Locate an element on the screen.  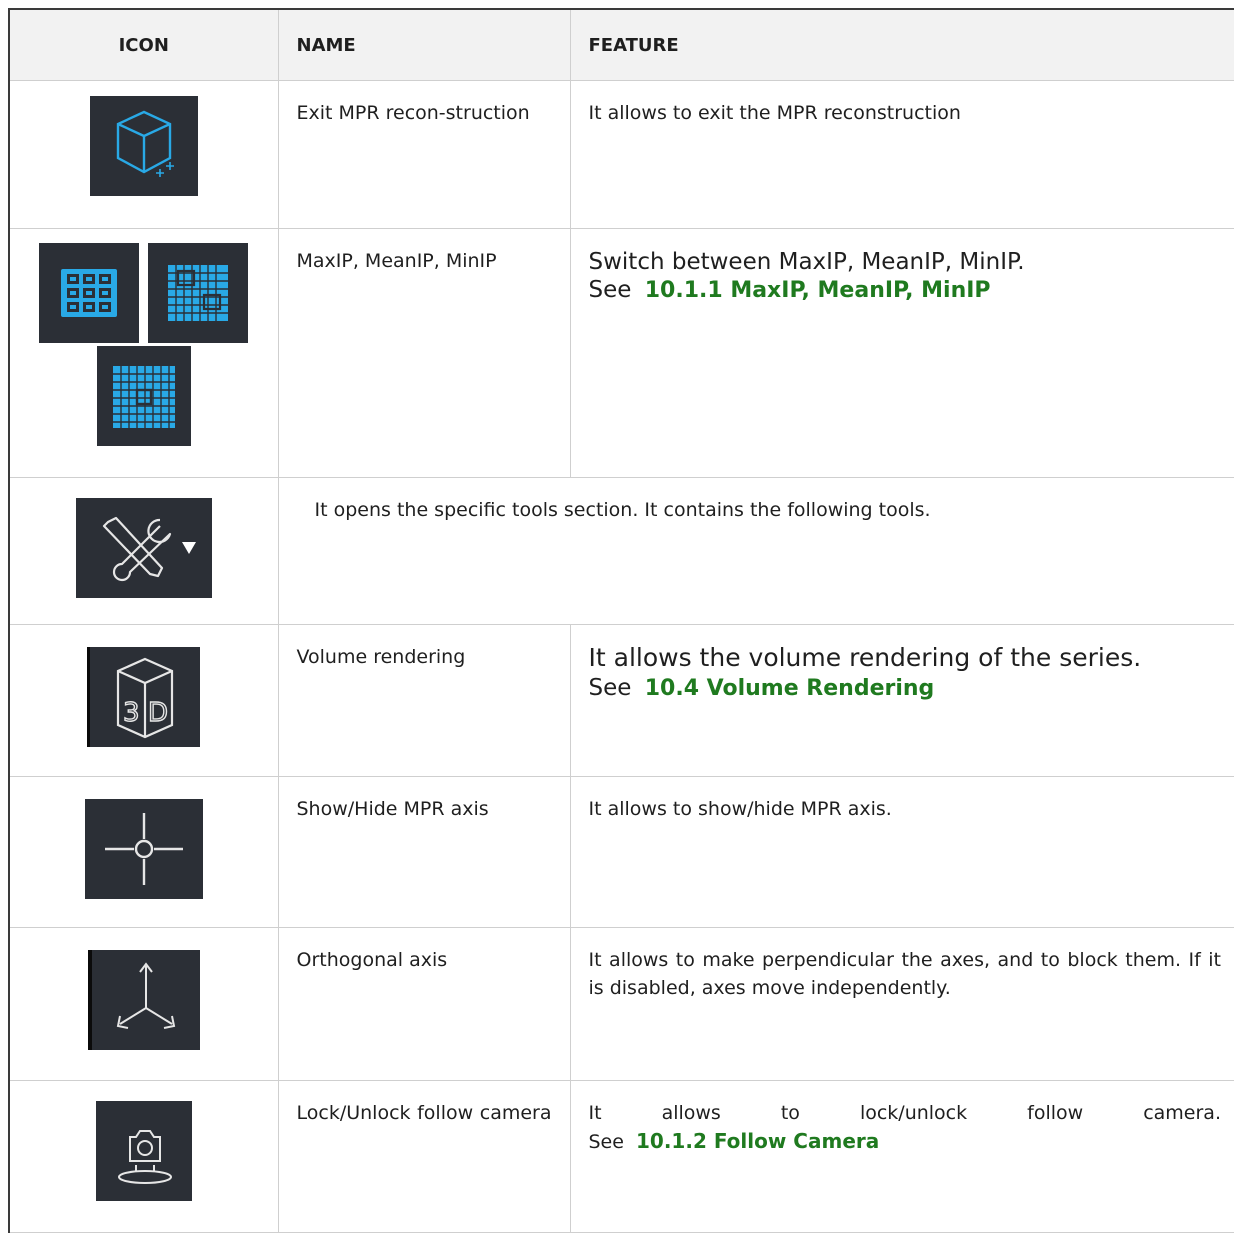
meanip-icon is located at coordinates (198, 293).